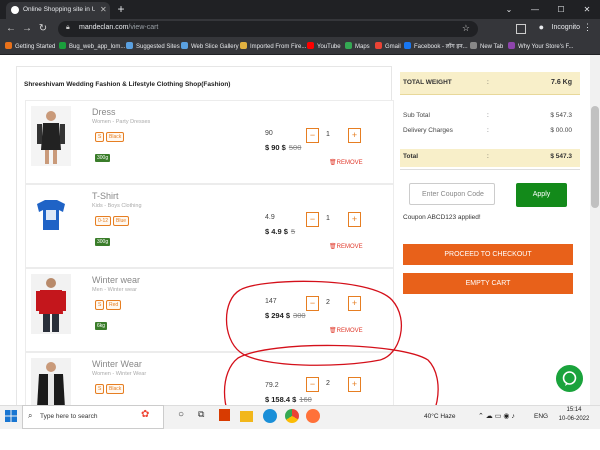 Image resolution: width=600 pixels, height=450 pixels. I want to click on bottom-margin, so click(300, 439).